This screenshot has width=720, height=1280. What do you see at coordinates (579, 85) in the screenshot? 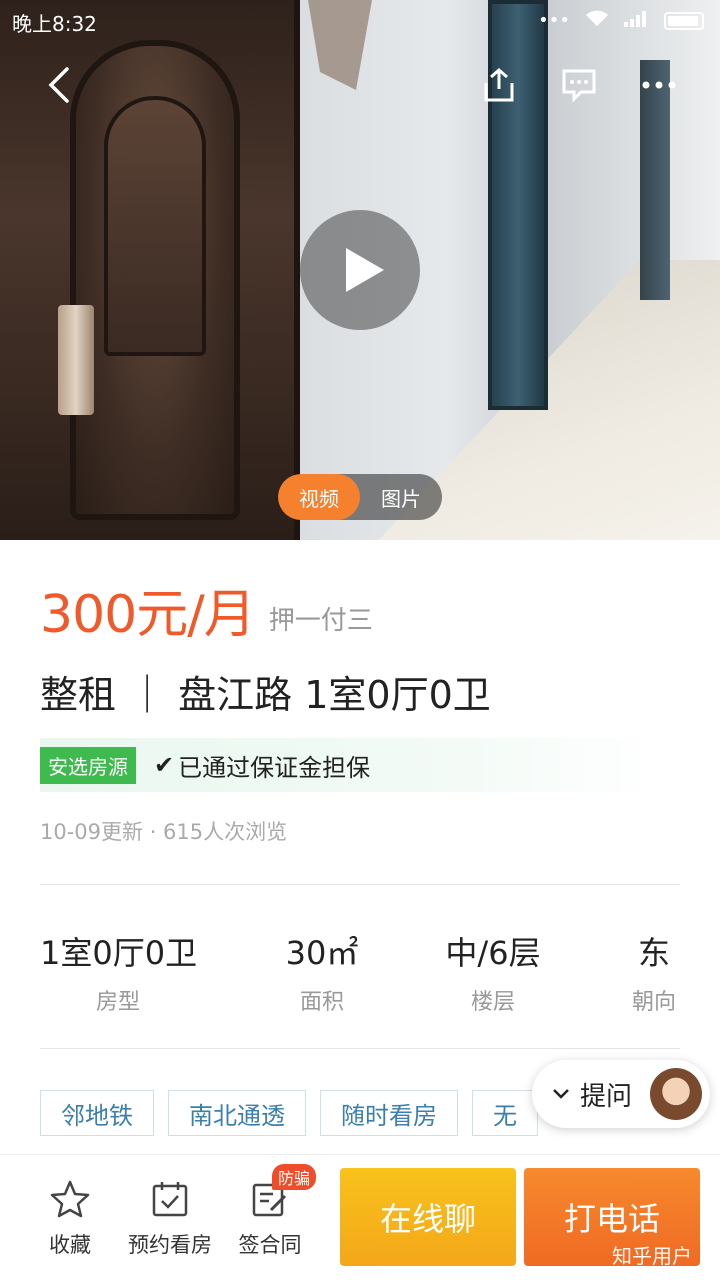
I see `message-icon` at bounding box center [579, 85].